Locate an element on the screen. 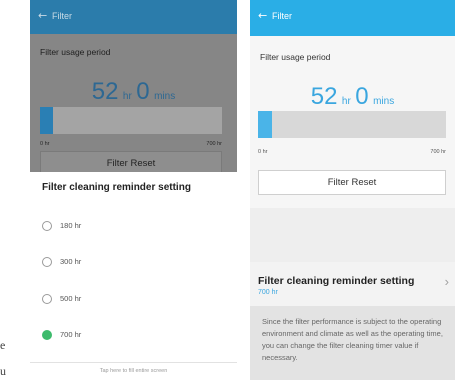 Image resolution: width=469 pixels, height=380 pixels. option-300-hr: 300 hr is located at coordinates (133, 262).